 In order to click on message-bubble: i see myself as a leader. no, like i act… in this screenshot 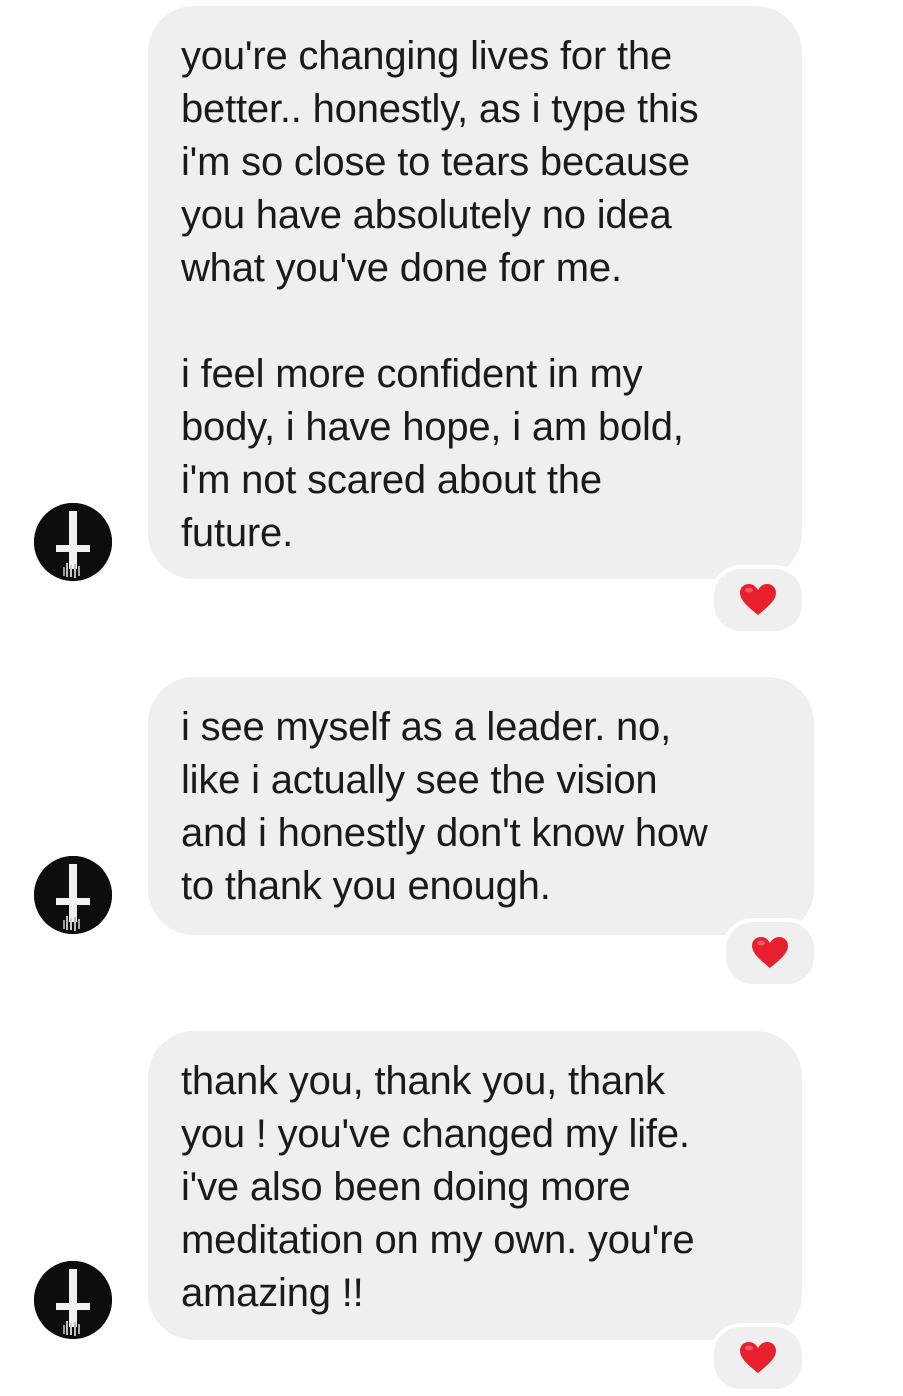, I will do `click(481, 806)`.